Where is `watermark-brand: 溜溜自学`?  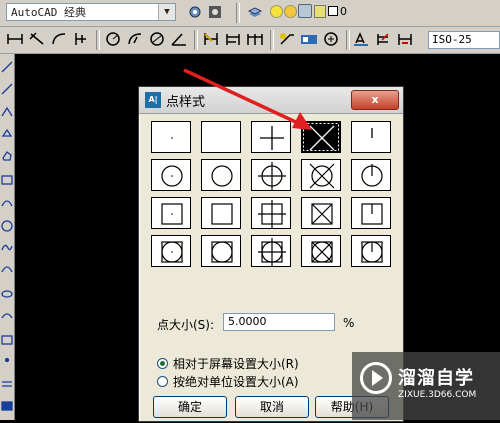
watermark-brand: 溜溜自学 is located at coordinates (436, 378).